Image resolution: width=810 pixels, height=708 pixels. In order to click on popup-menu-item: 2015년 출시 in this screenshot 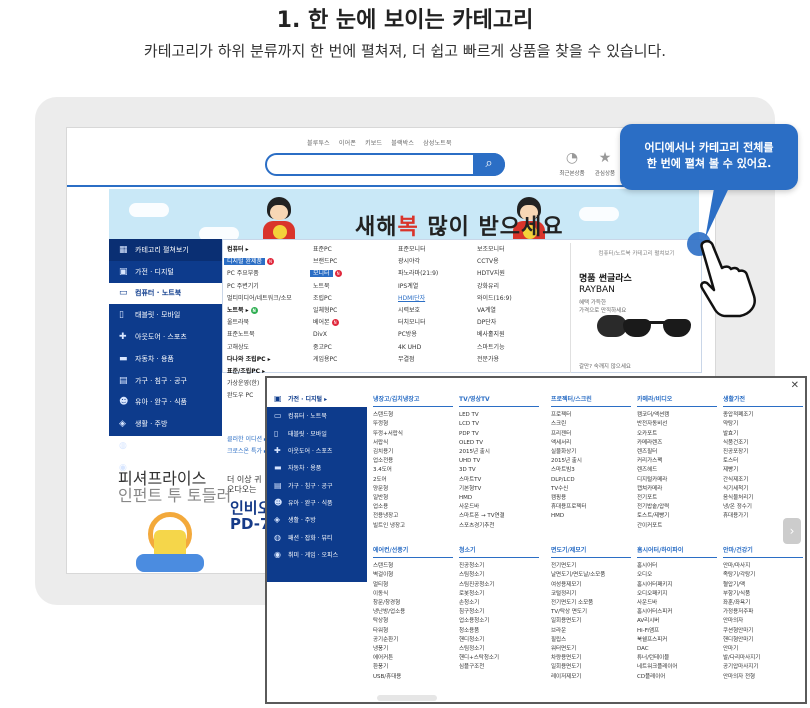, I will do `click(499, 452)`.